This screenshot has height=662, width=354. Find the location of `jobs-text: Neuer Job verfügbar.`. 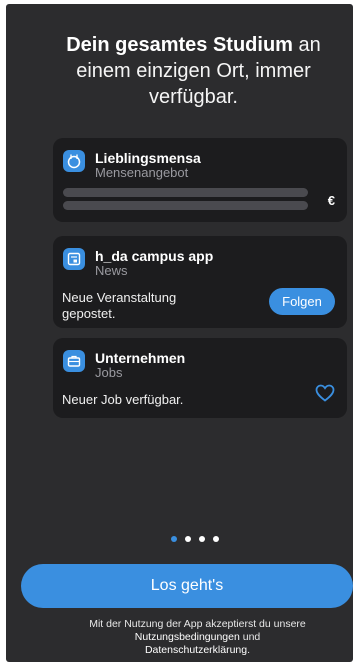

jobs-text: Neuer Job verfügbar. is located at coordinates (123, 399).